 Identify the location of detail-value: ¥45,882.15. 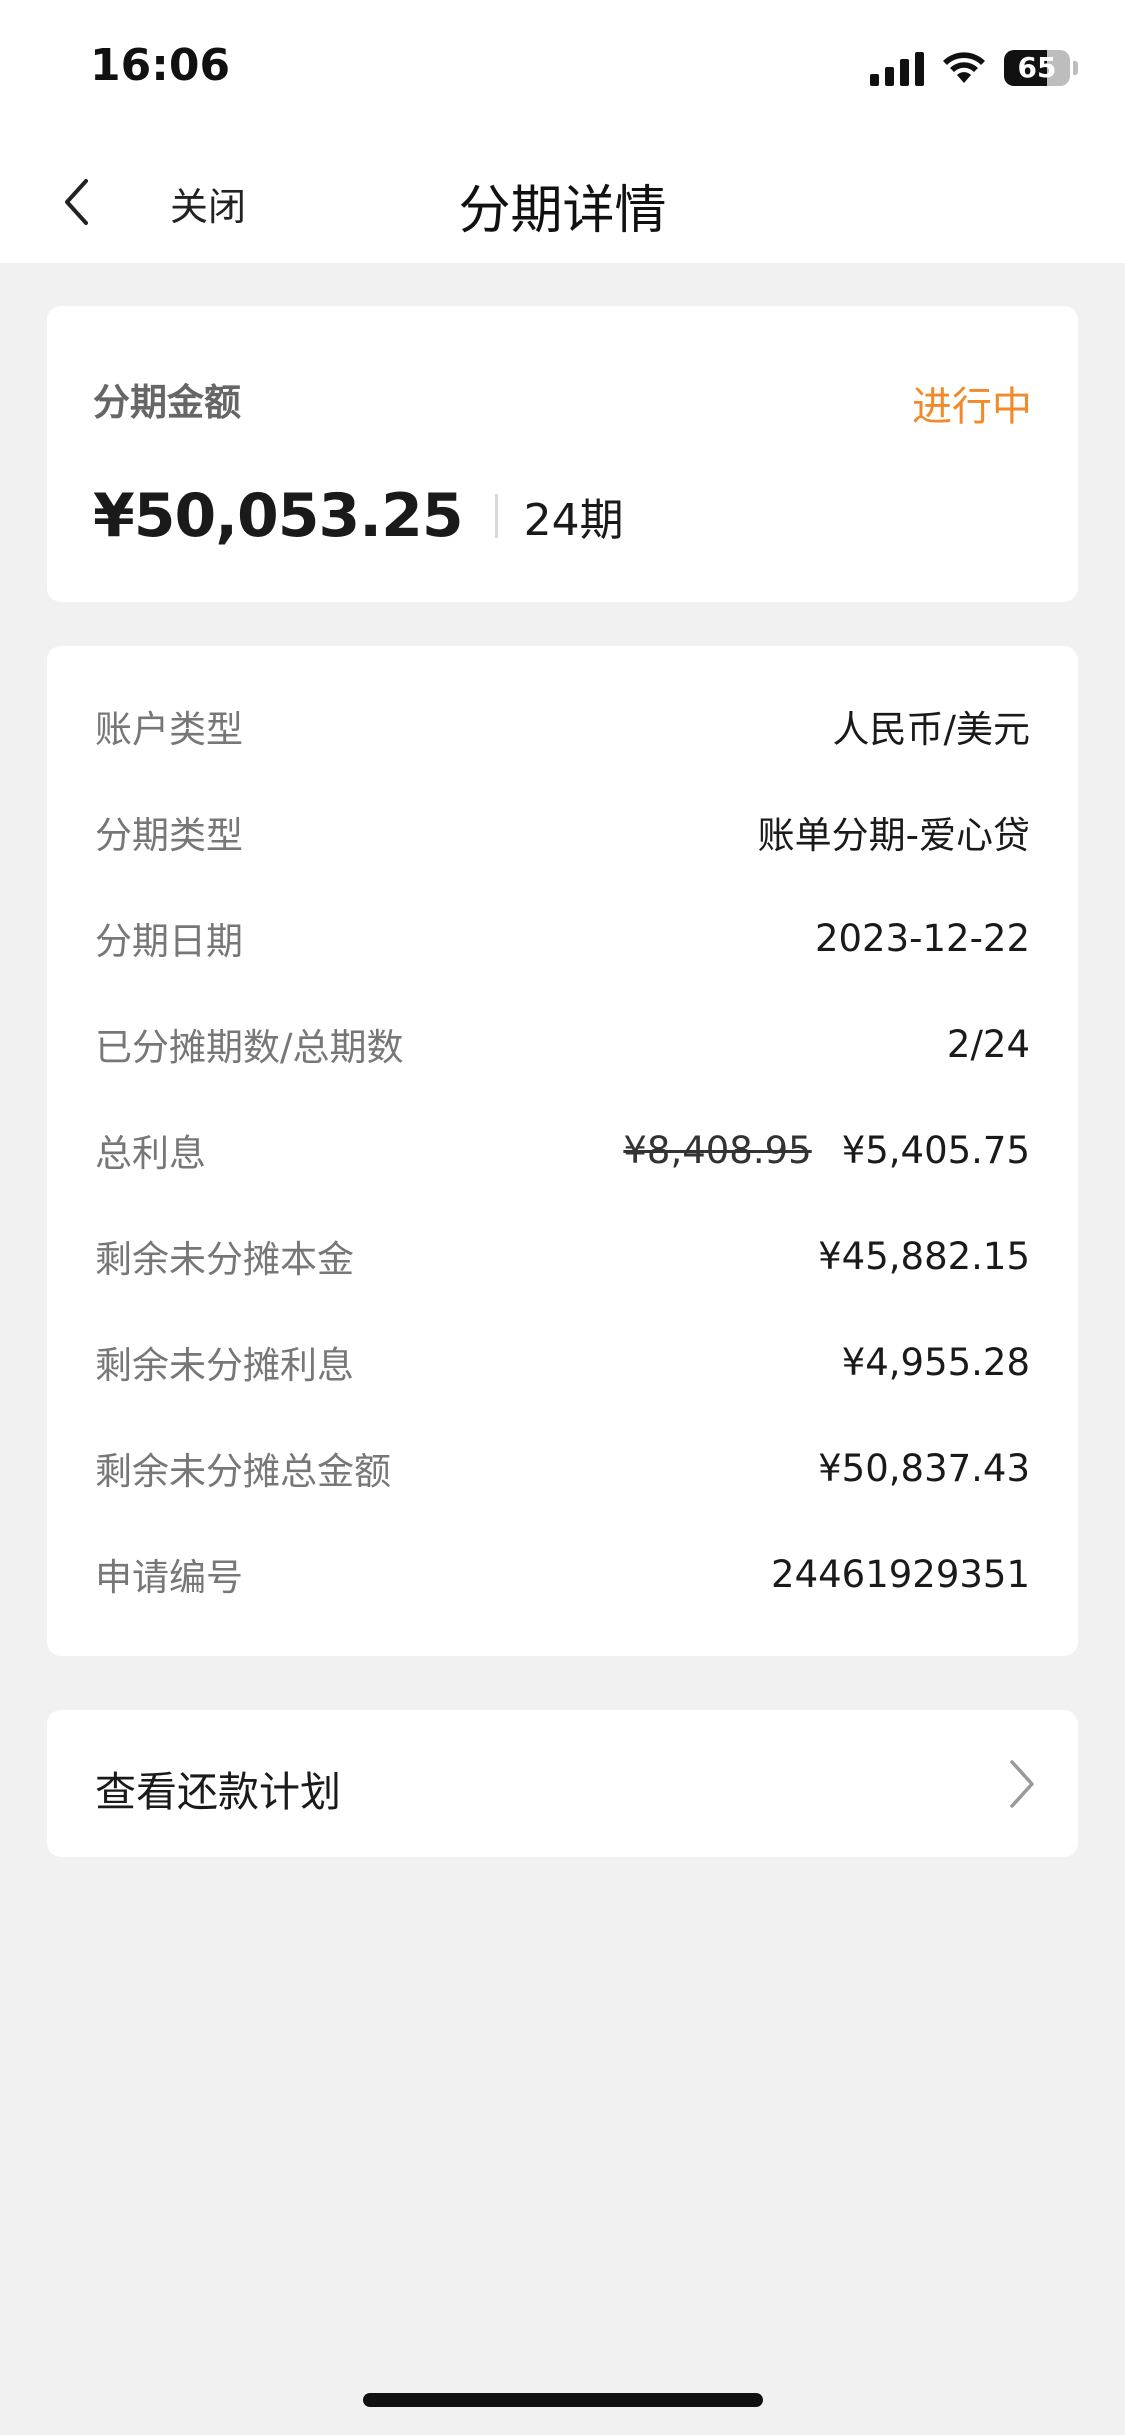
(924, 1256).